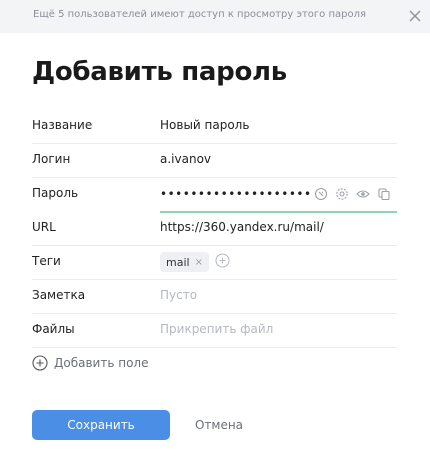  Describe the element at coordinates (214, 161) in the screenshot. I see `login-row: Логин a.ivanov` at that location.